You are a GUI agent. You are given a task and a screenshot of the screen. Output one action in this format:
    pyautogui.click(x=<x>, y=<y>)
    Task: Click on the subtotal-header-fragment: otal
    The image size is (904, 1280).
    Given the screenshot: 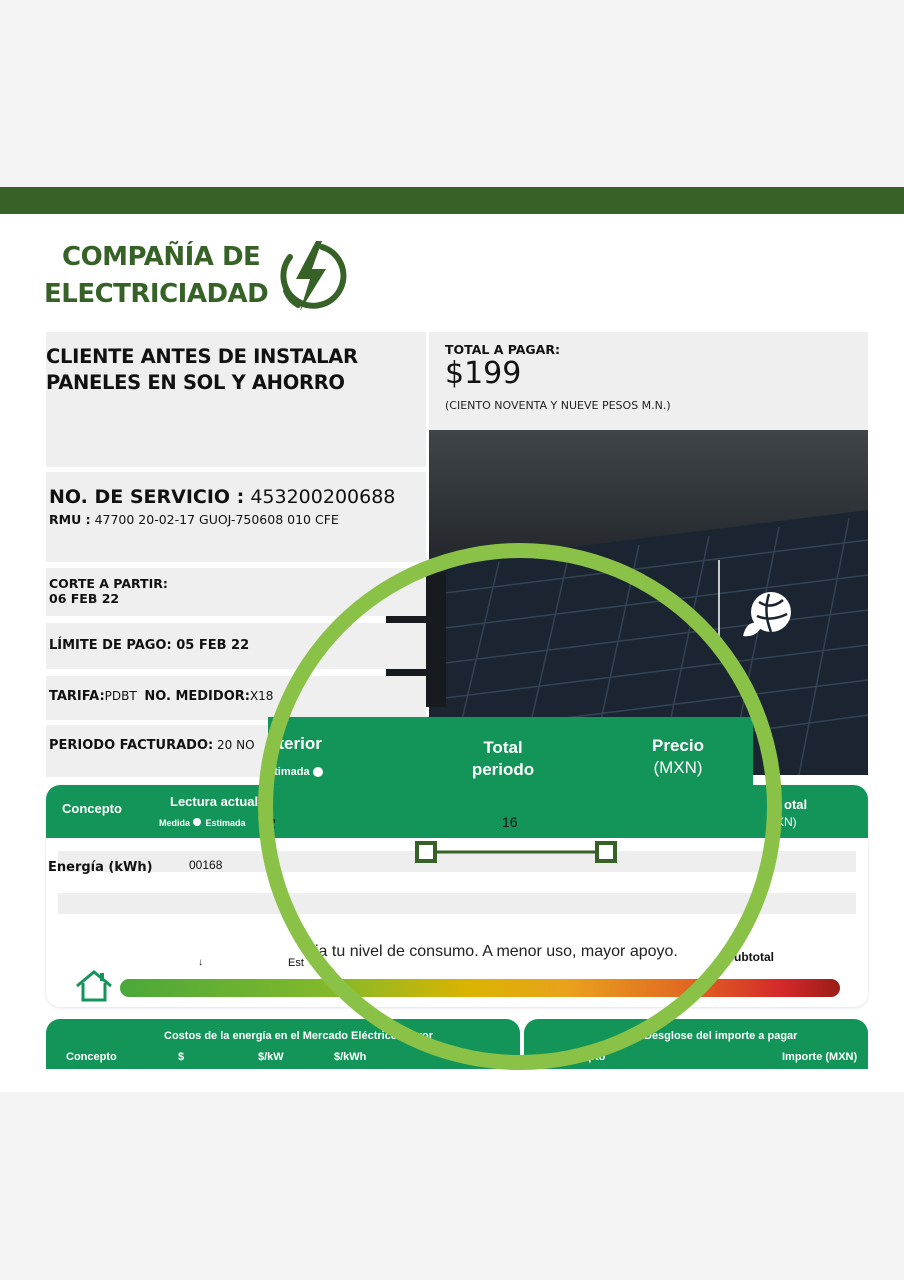 What is the action you would take?
    pyautogui.click(x=796, y=804)
    